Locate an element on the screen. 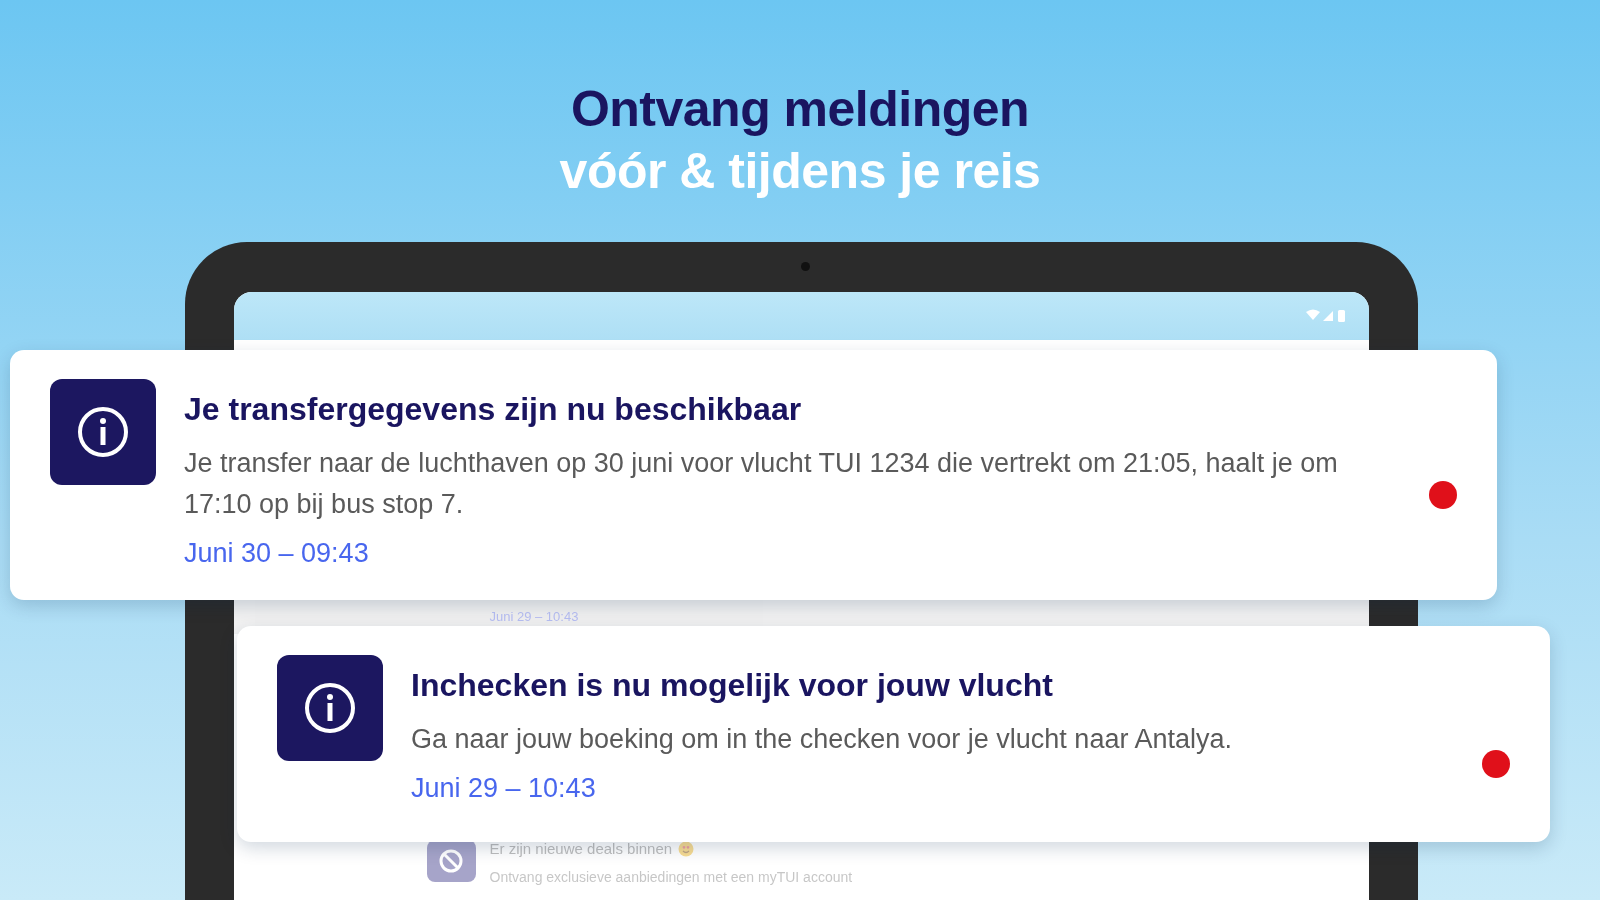  notification-body: Ga naar jouw boeking om in the checken voor je vlucht naar Antalya. is located at coordinates (822, 739).